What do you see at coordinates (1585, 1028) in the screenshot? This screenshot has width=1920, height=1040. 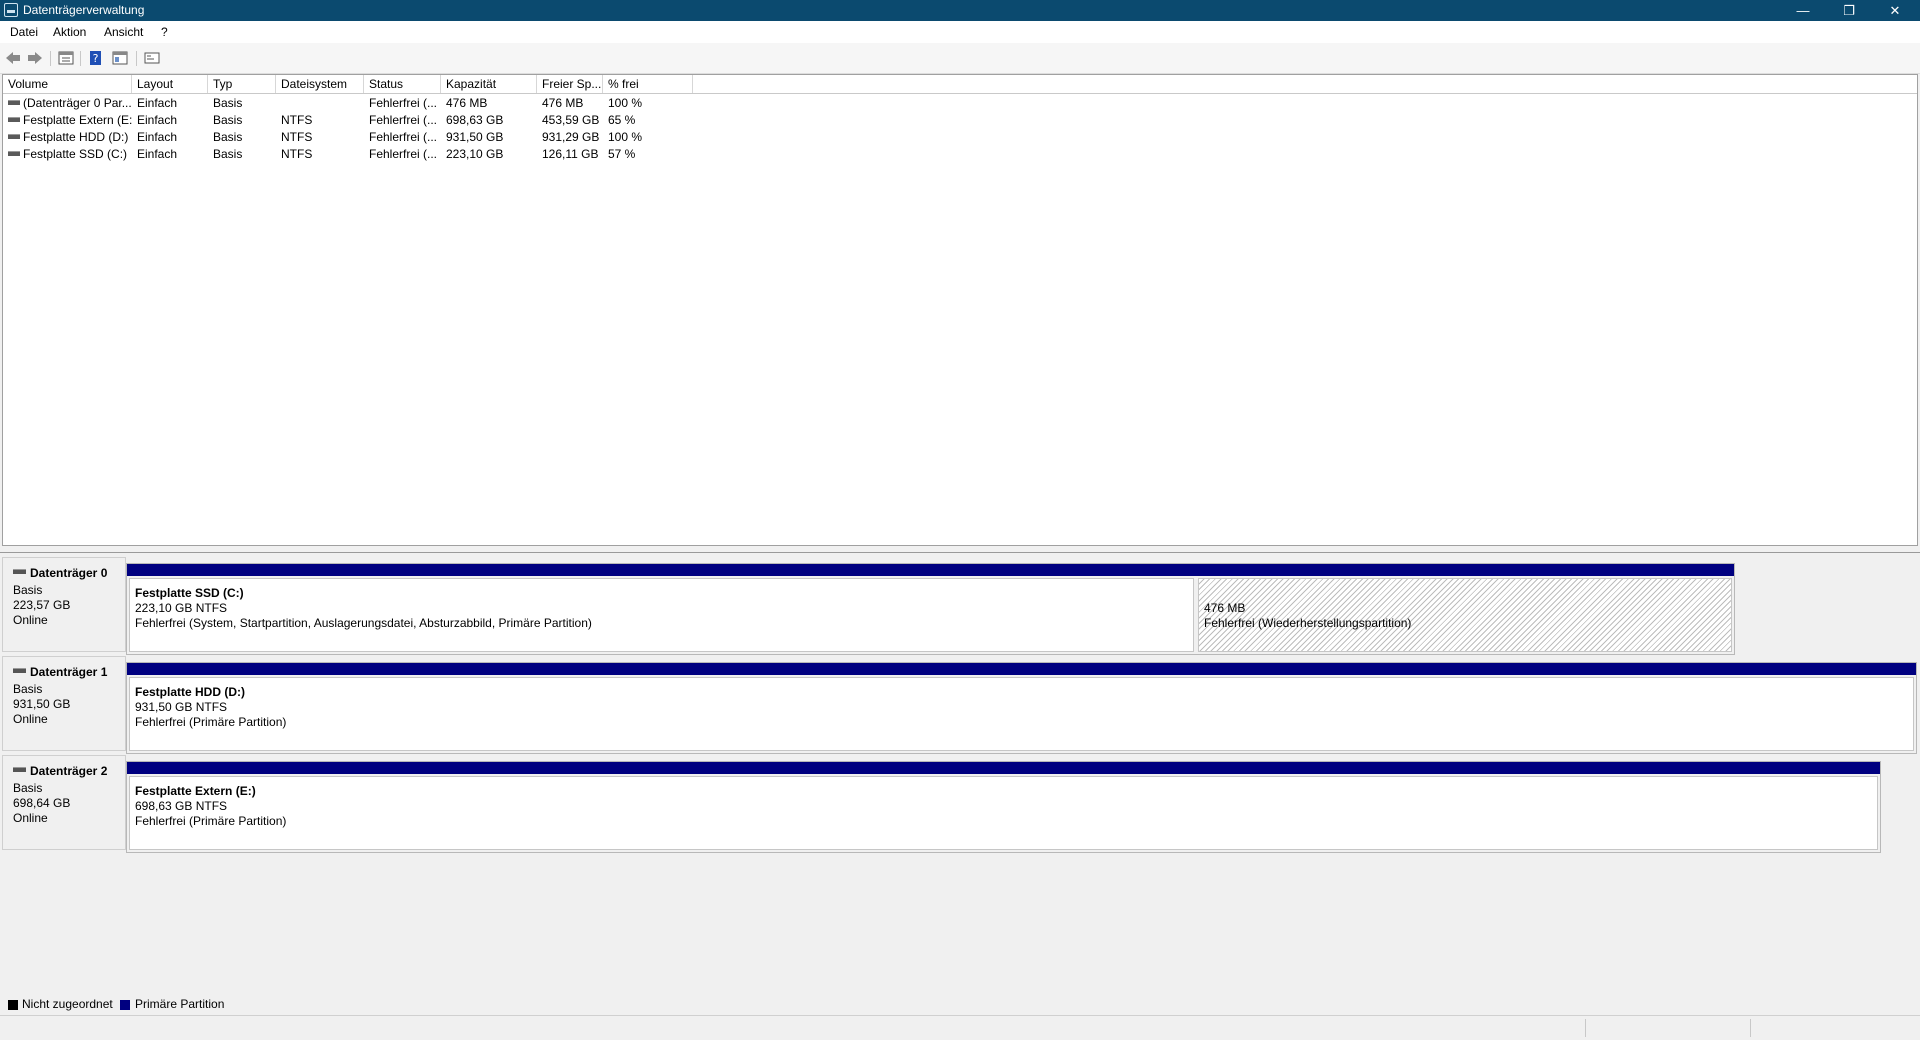 I see `status-separator` at bounding box center [1585, 1028].